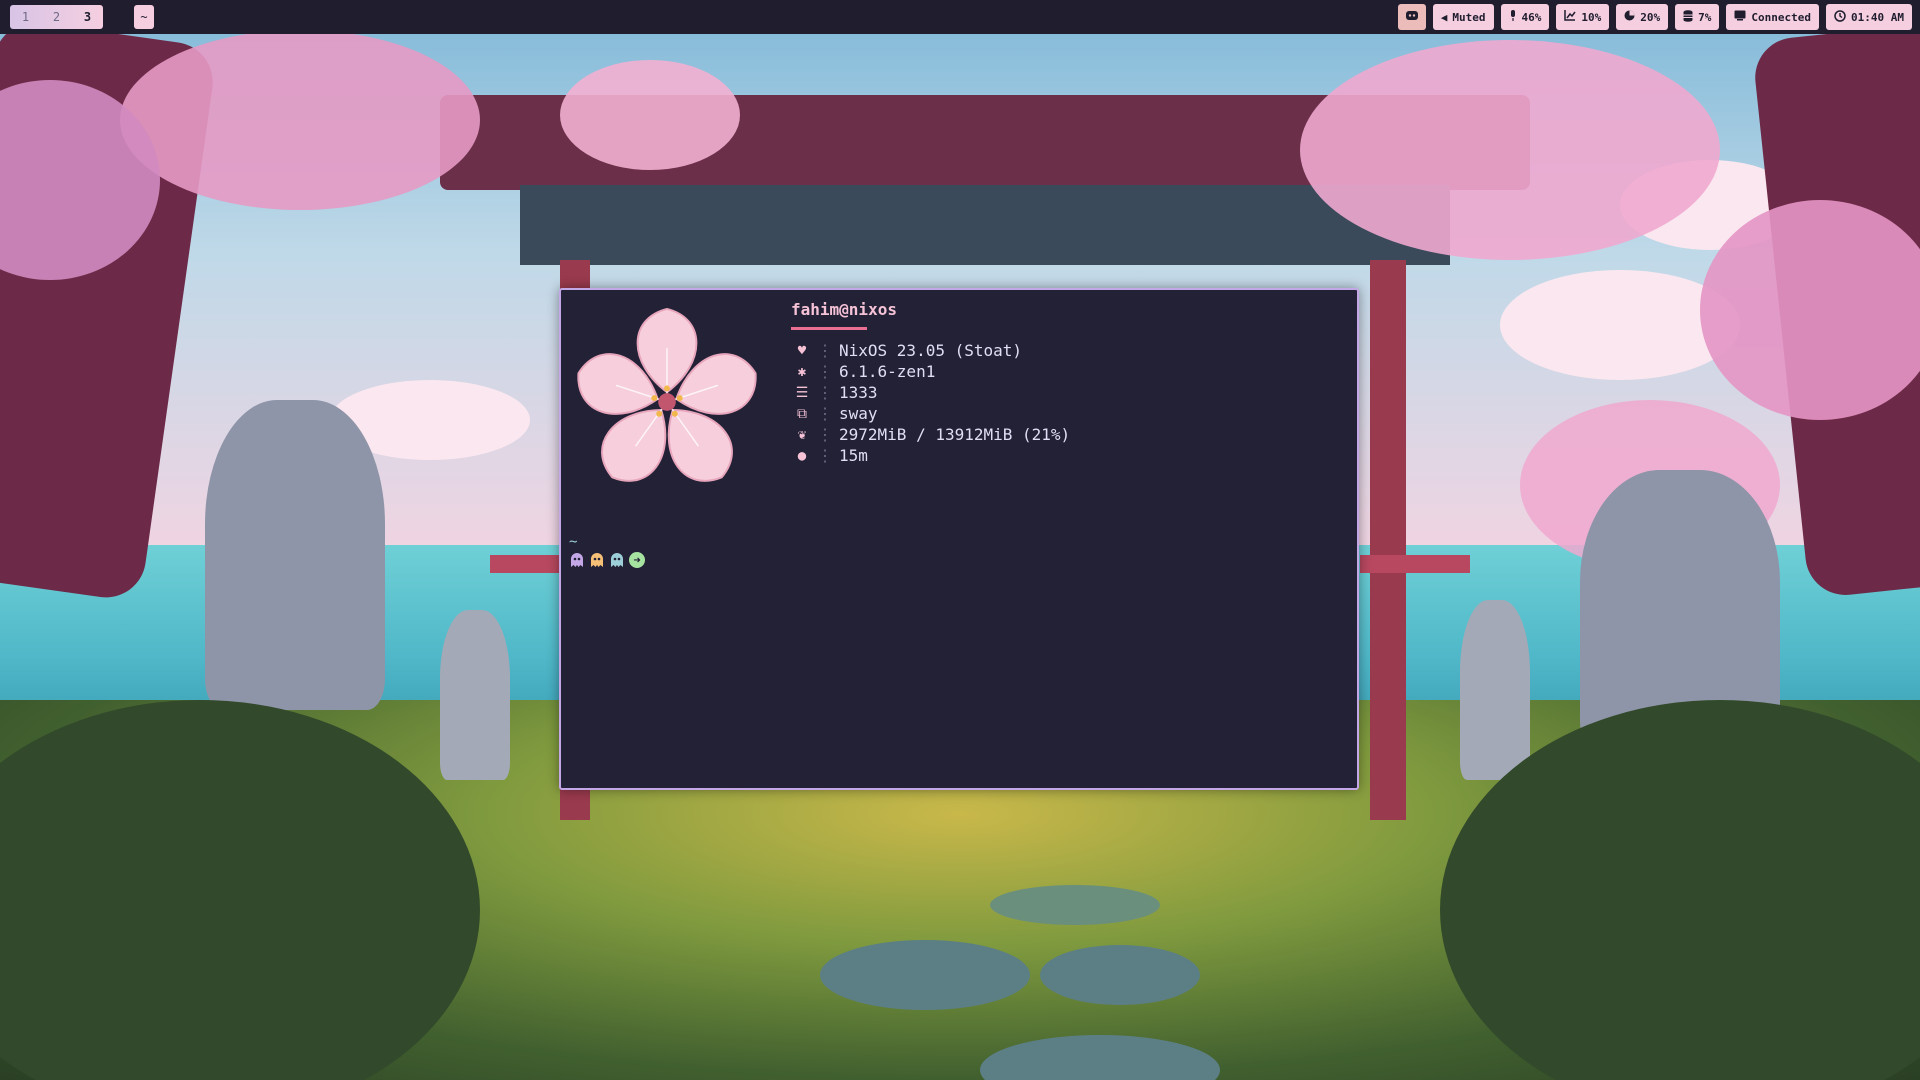  Describe the element at coordinates (144, 17) in the screenshot. I see `sway-mode-indicator: ~` at that location.